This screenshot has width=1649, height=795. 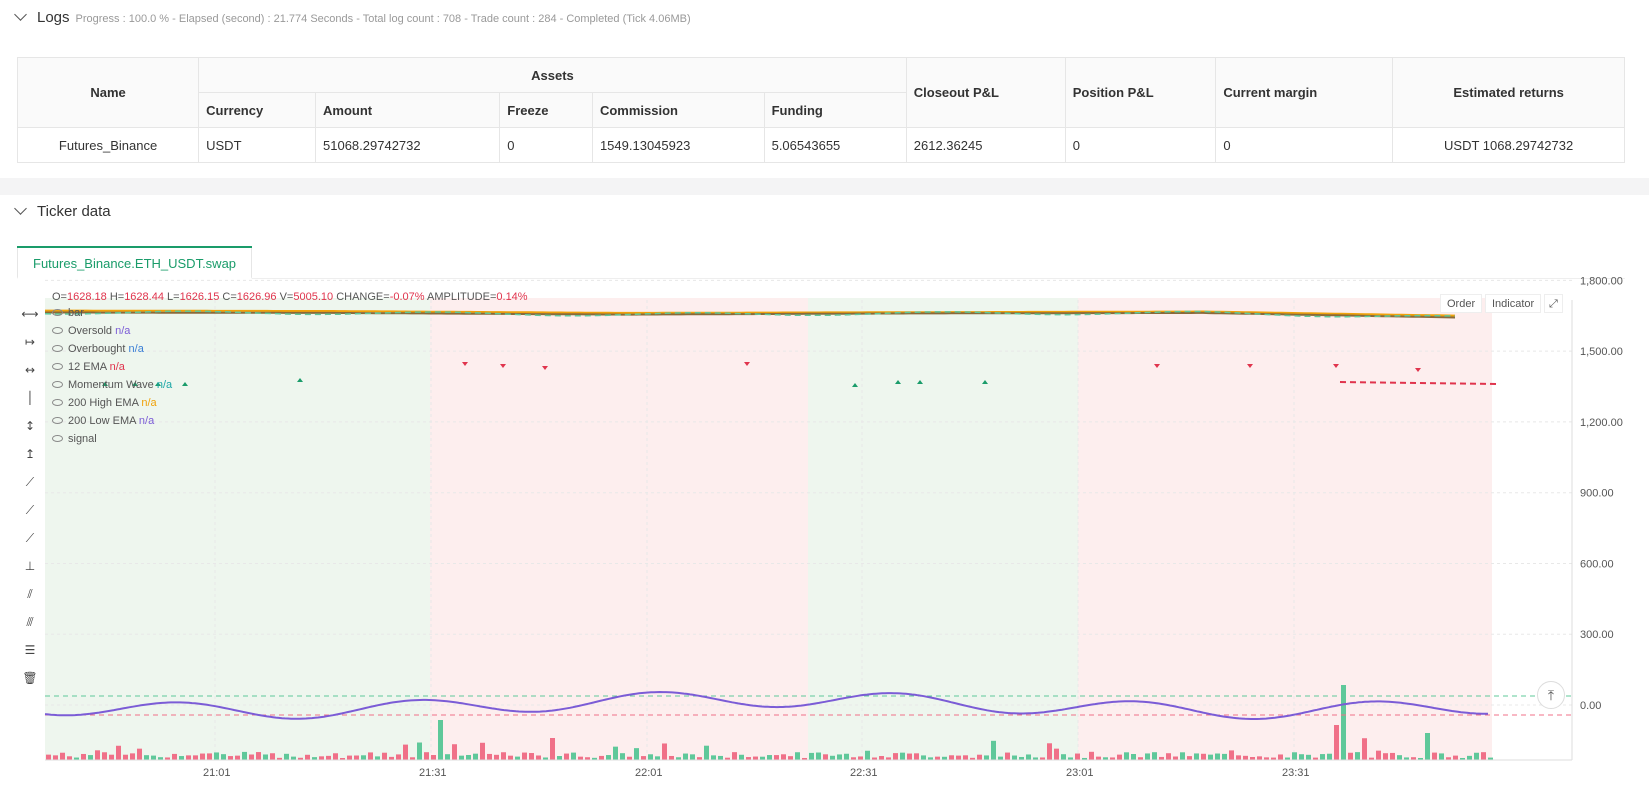 I want to click on legend-item: 200 Low EMA n/a, so click(x=103, y=421).